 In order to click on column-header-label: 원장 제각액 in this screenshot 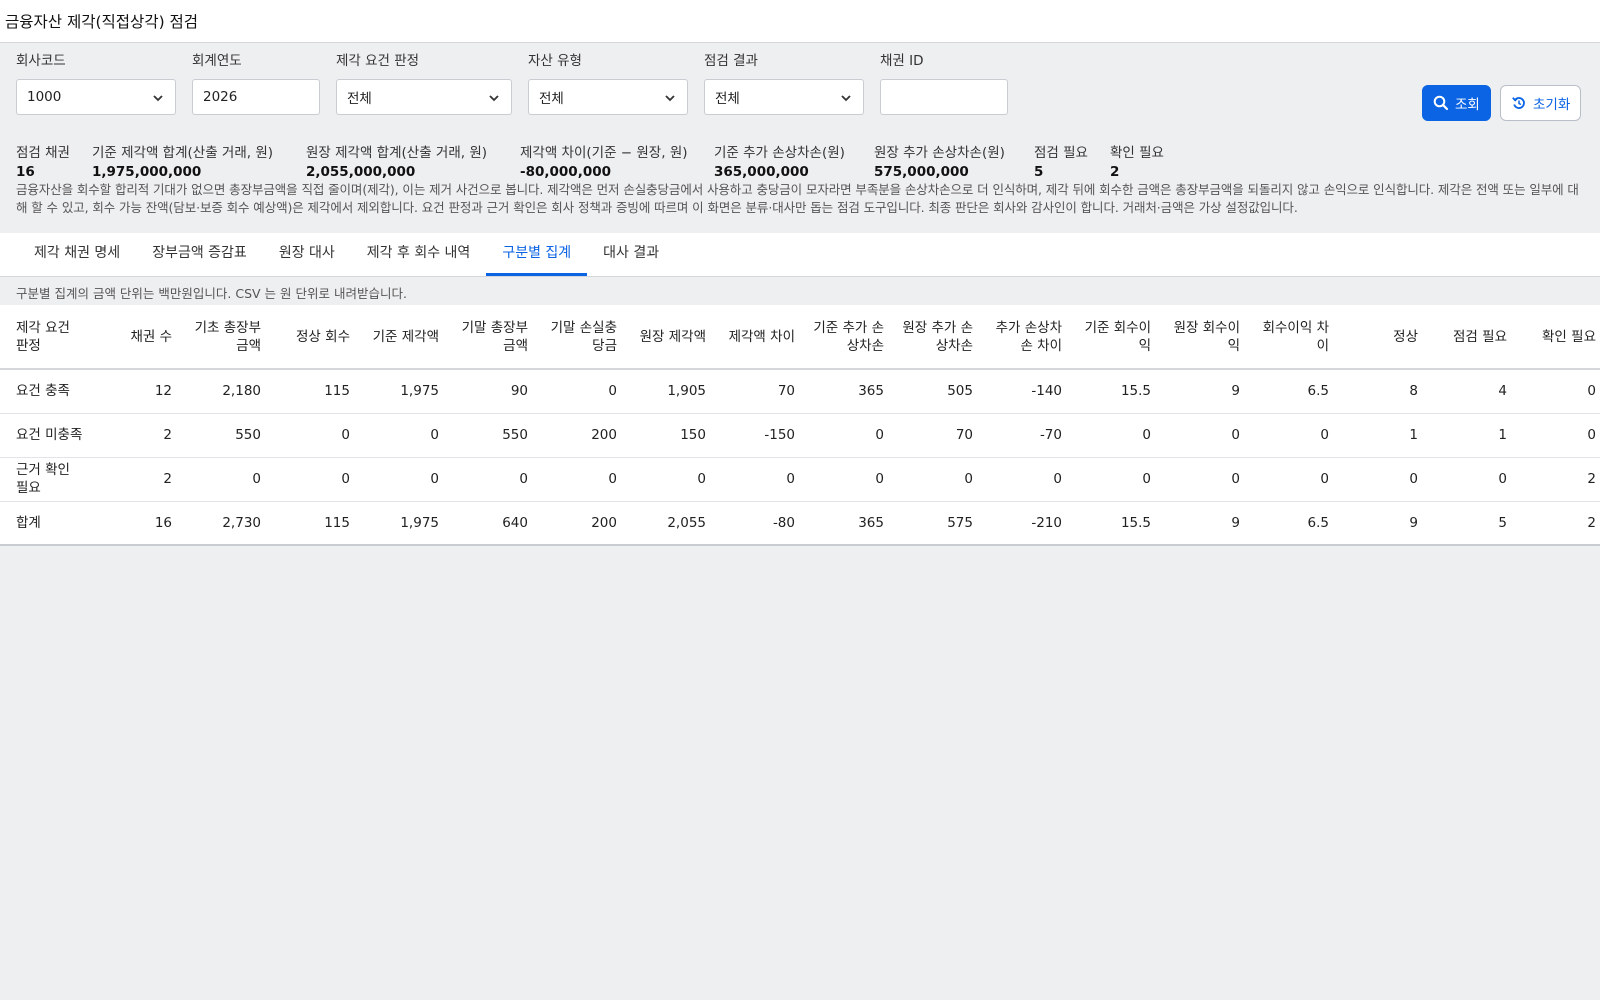, I will do `click(672, 336)`.